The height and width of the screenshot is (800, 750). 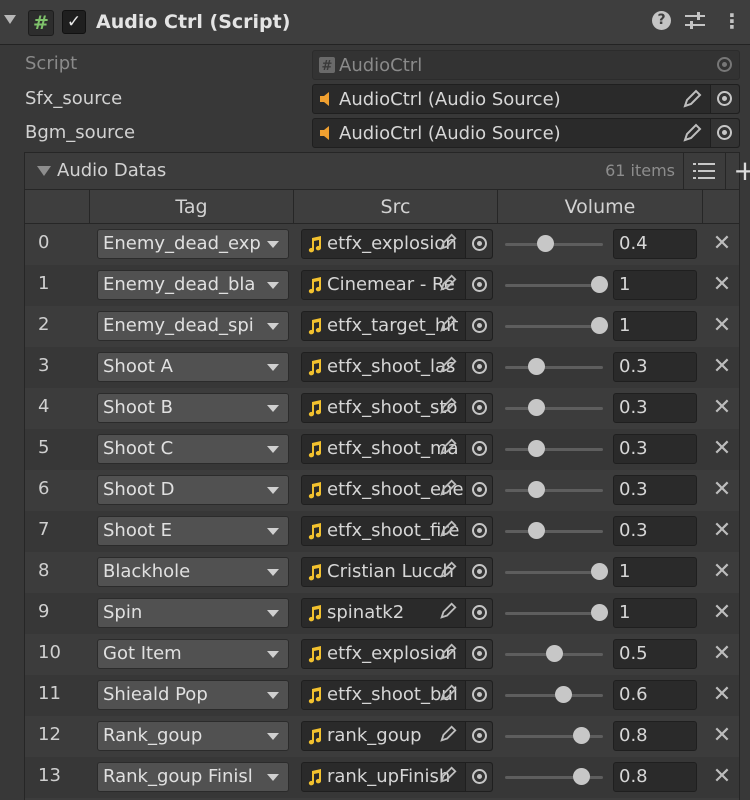 What do you see at coordinates (397, 449) in the screenshot?
I see `src-audioclip-field: etfx_shoot_ma` at bounding box center [397, 449].